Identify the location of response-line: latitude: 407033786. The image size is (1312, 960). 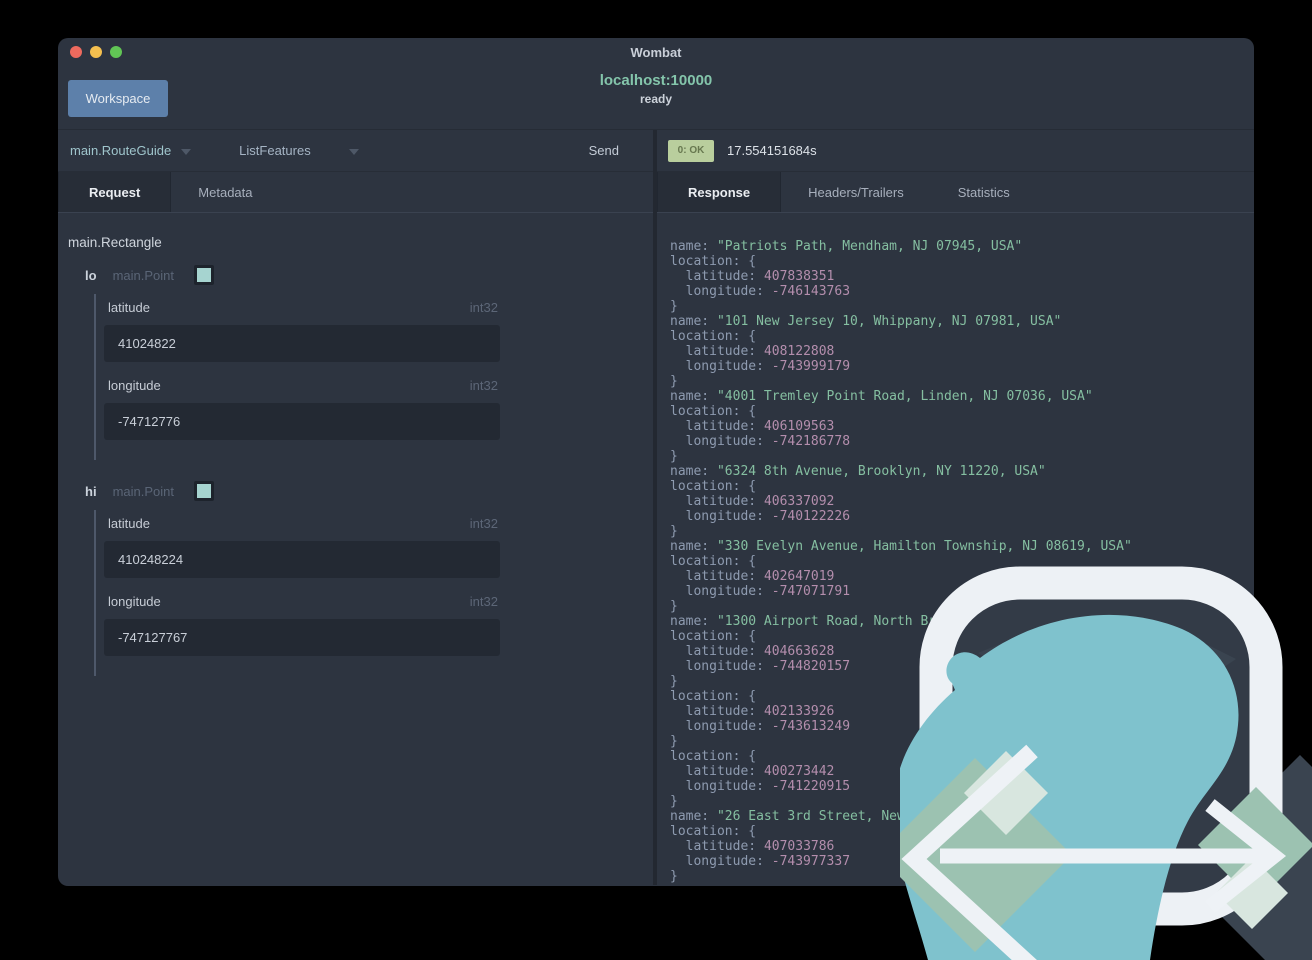
(760, 846).